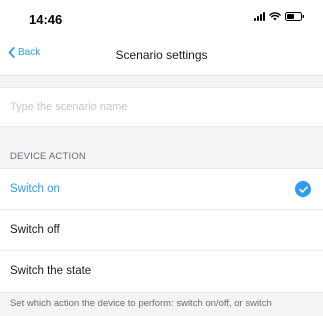 This screenshot has width=323, height=316. I want to click on section-header-device-action: DEVICE ACTION, so click(48, 156).